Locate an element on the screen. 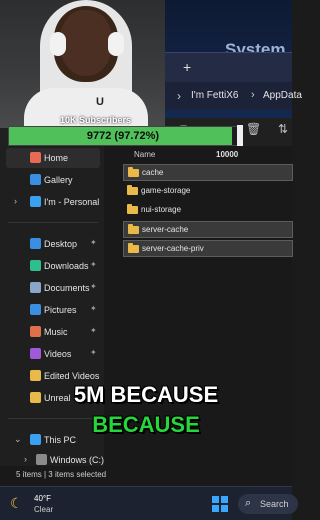 The width and height of the screenshot is (320, 520). sort-icon: ⇅ is located at coordinates (283, 129).